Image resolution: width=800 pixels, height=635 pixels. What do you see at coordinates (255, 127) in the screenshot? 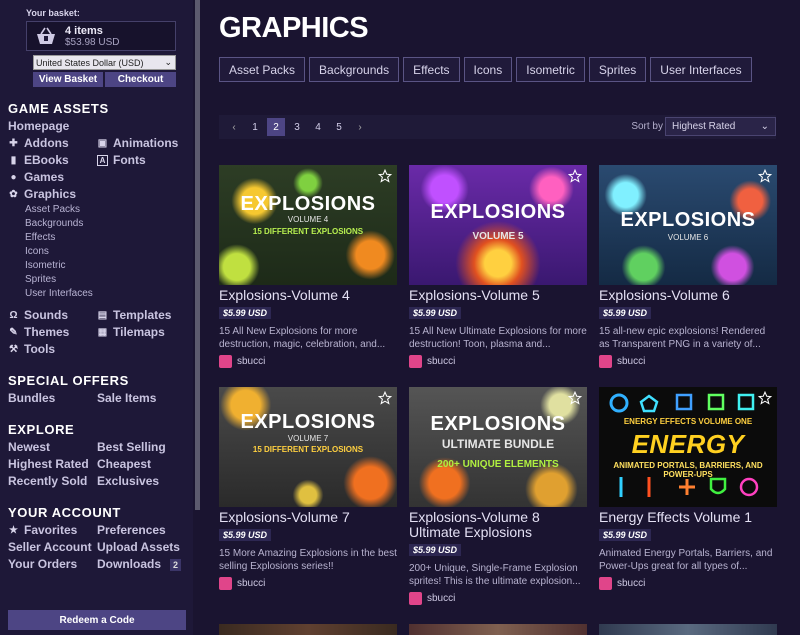
I see `page-1: 1` at bounding box center [255, 127].